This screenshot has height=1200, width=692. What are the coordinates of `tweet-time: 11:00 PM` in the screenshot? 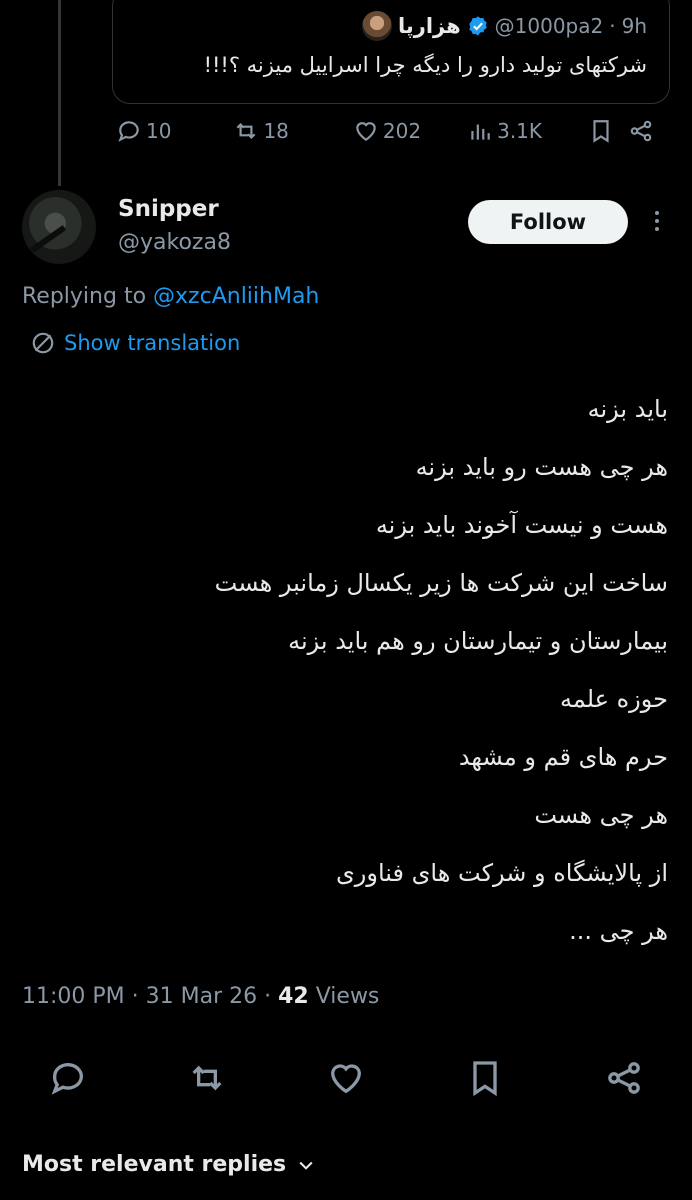 It's located at (73, 996).